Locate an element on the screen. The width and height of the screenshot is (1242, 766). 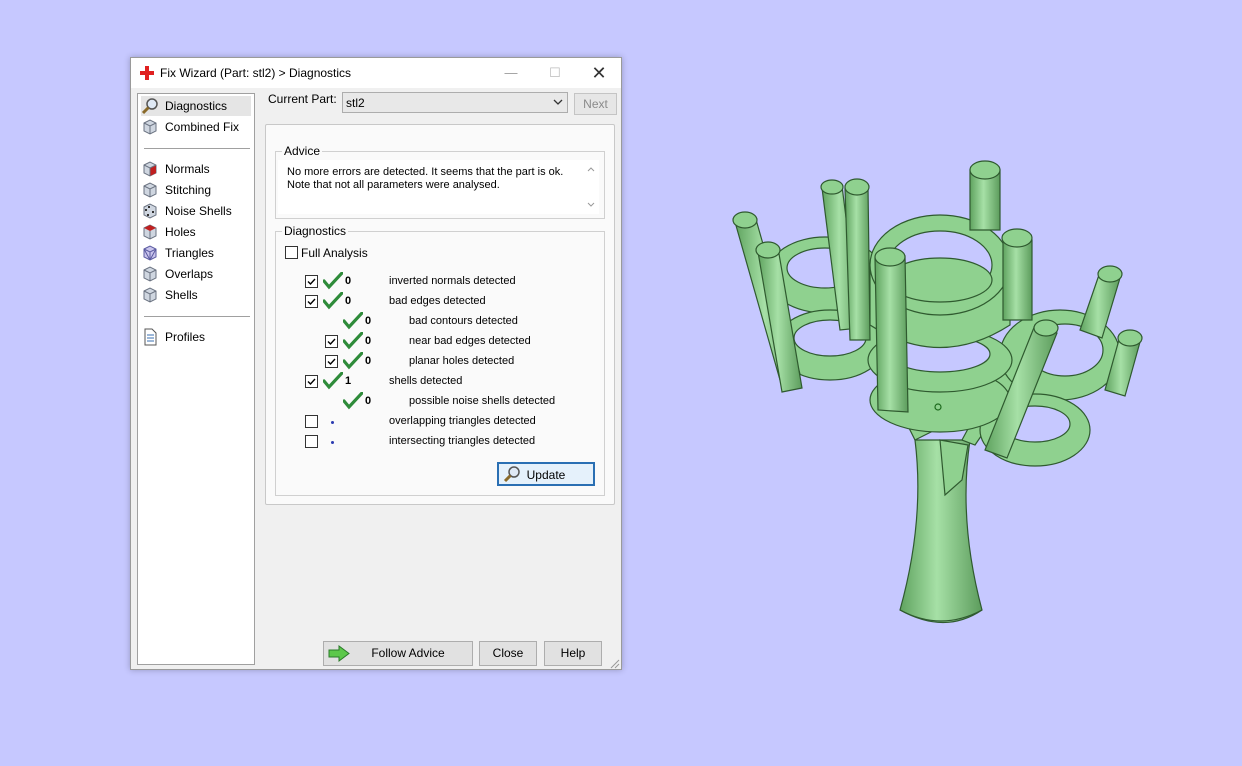
bad-edges-checkbox is located at coordinates (311, 301).